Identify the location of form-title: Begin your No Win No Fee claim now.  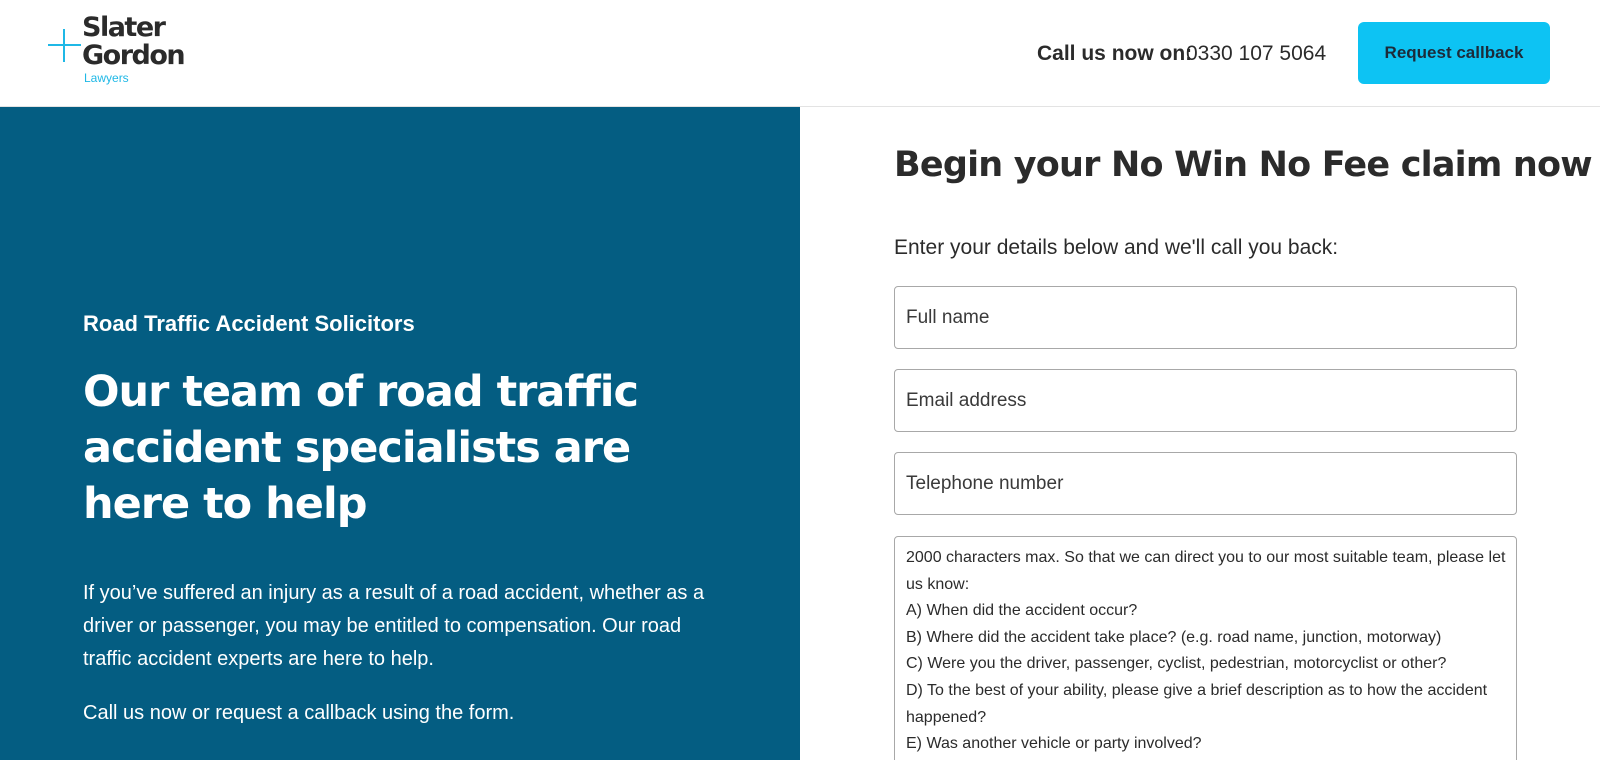
(1243, 165).